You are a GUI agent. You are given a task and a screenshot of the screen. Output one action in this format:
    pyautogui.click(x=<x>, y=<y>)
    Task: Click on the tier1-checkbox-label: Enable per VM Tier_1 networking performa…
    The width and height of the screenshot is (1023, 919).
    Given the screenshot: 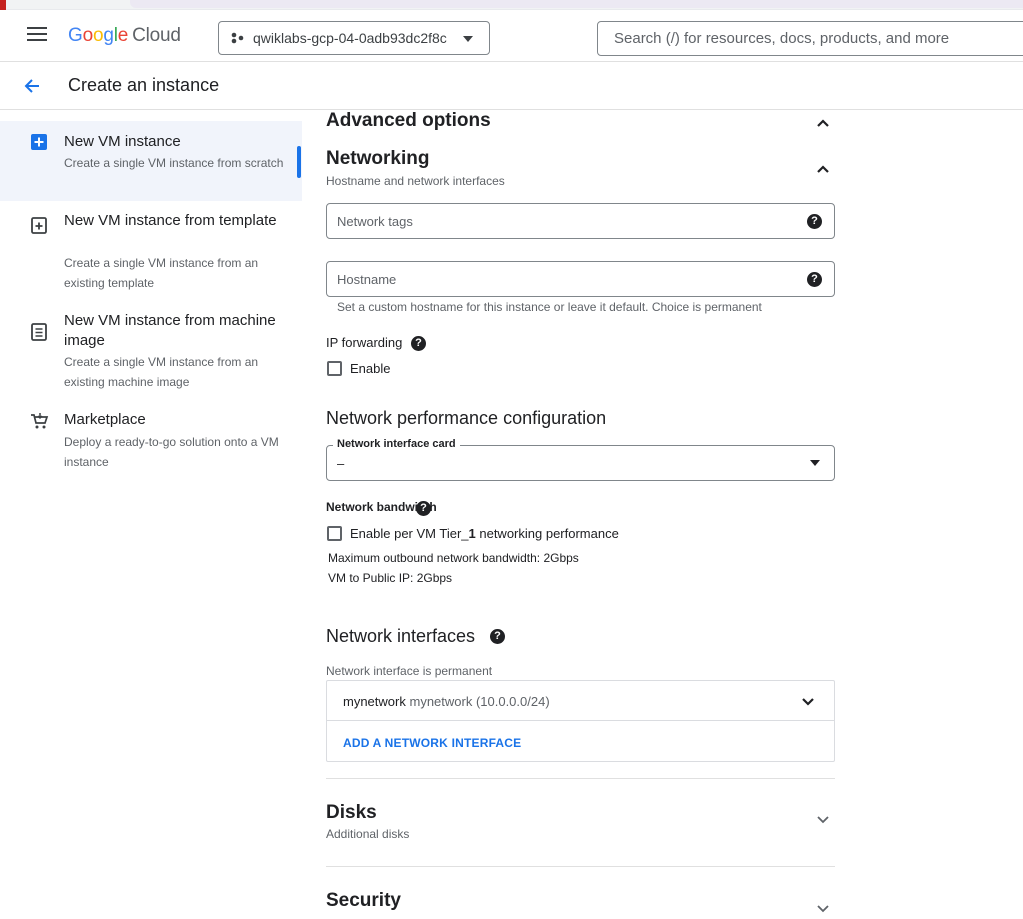 What is the action you would take?
    pyautogui.click(x=484, y=533)
    